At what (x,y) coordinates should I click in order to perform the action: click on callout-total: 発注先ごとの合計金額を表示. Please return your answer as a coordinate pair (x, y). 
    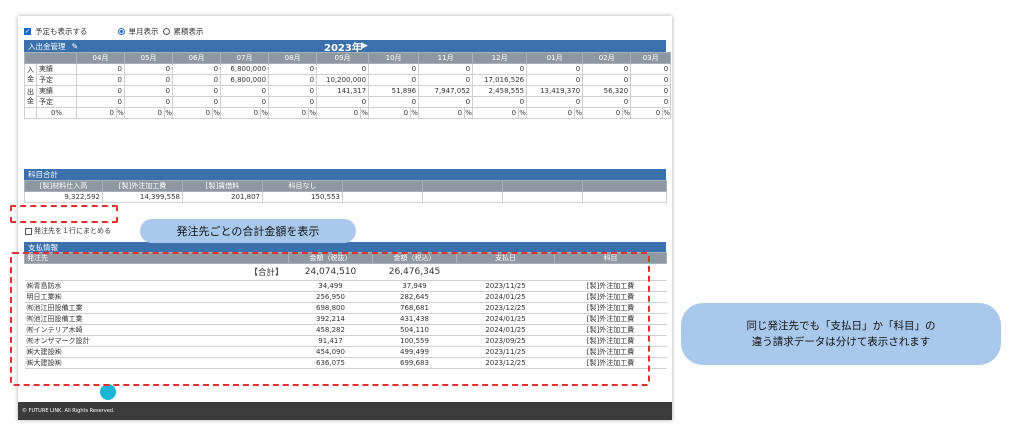
    Looking at the image, I should click on (248, 231).